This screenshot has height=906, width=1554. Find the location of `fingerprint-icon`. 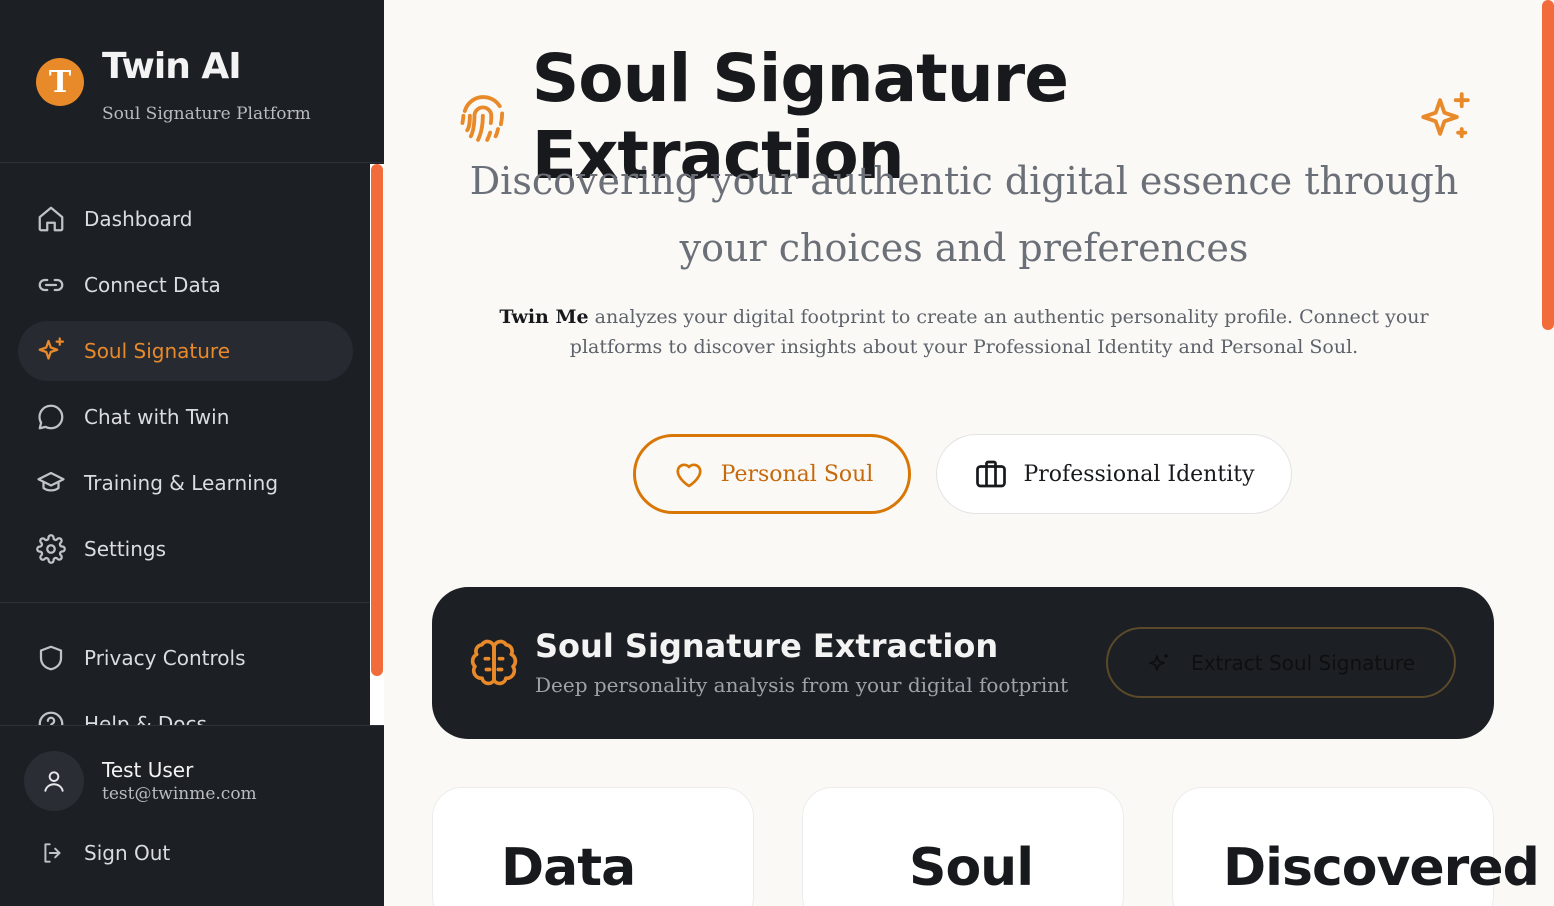

fingerprint-icon is located at coordinates (482, 118).